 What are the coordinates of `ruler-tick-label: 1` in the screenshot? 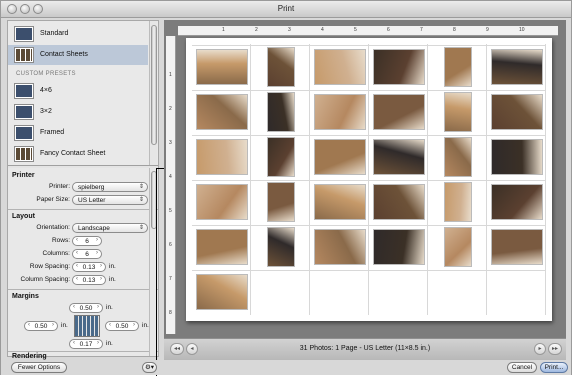 It's located at (170, 75).